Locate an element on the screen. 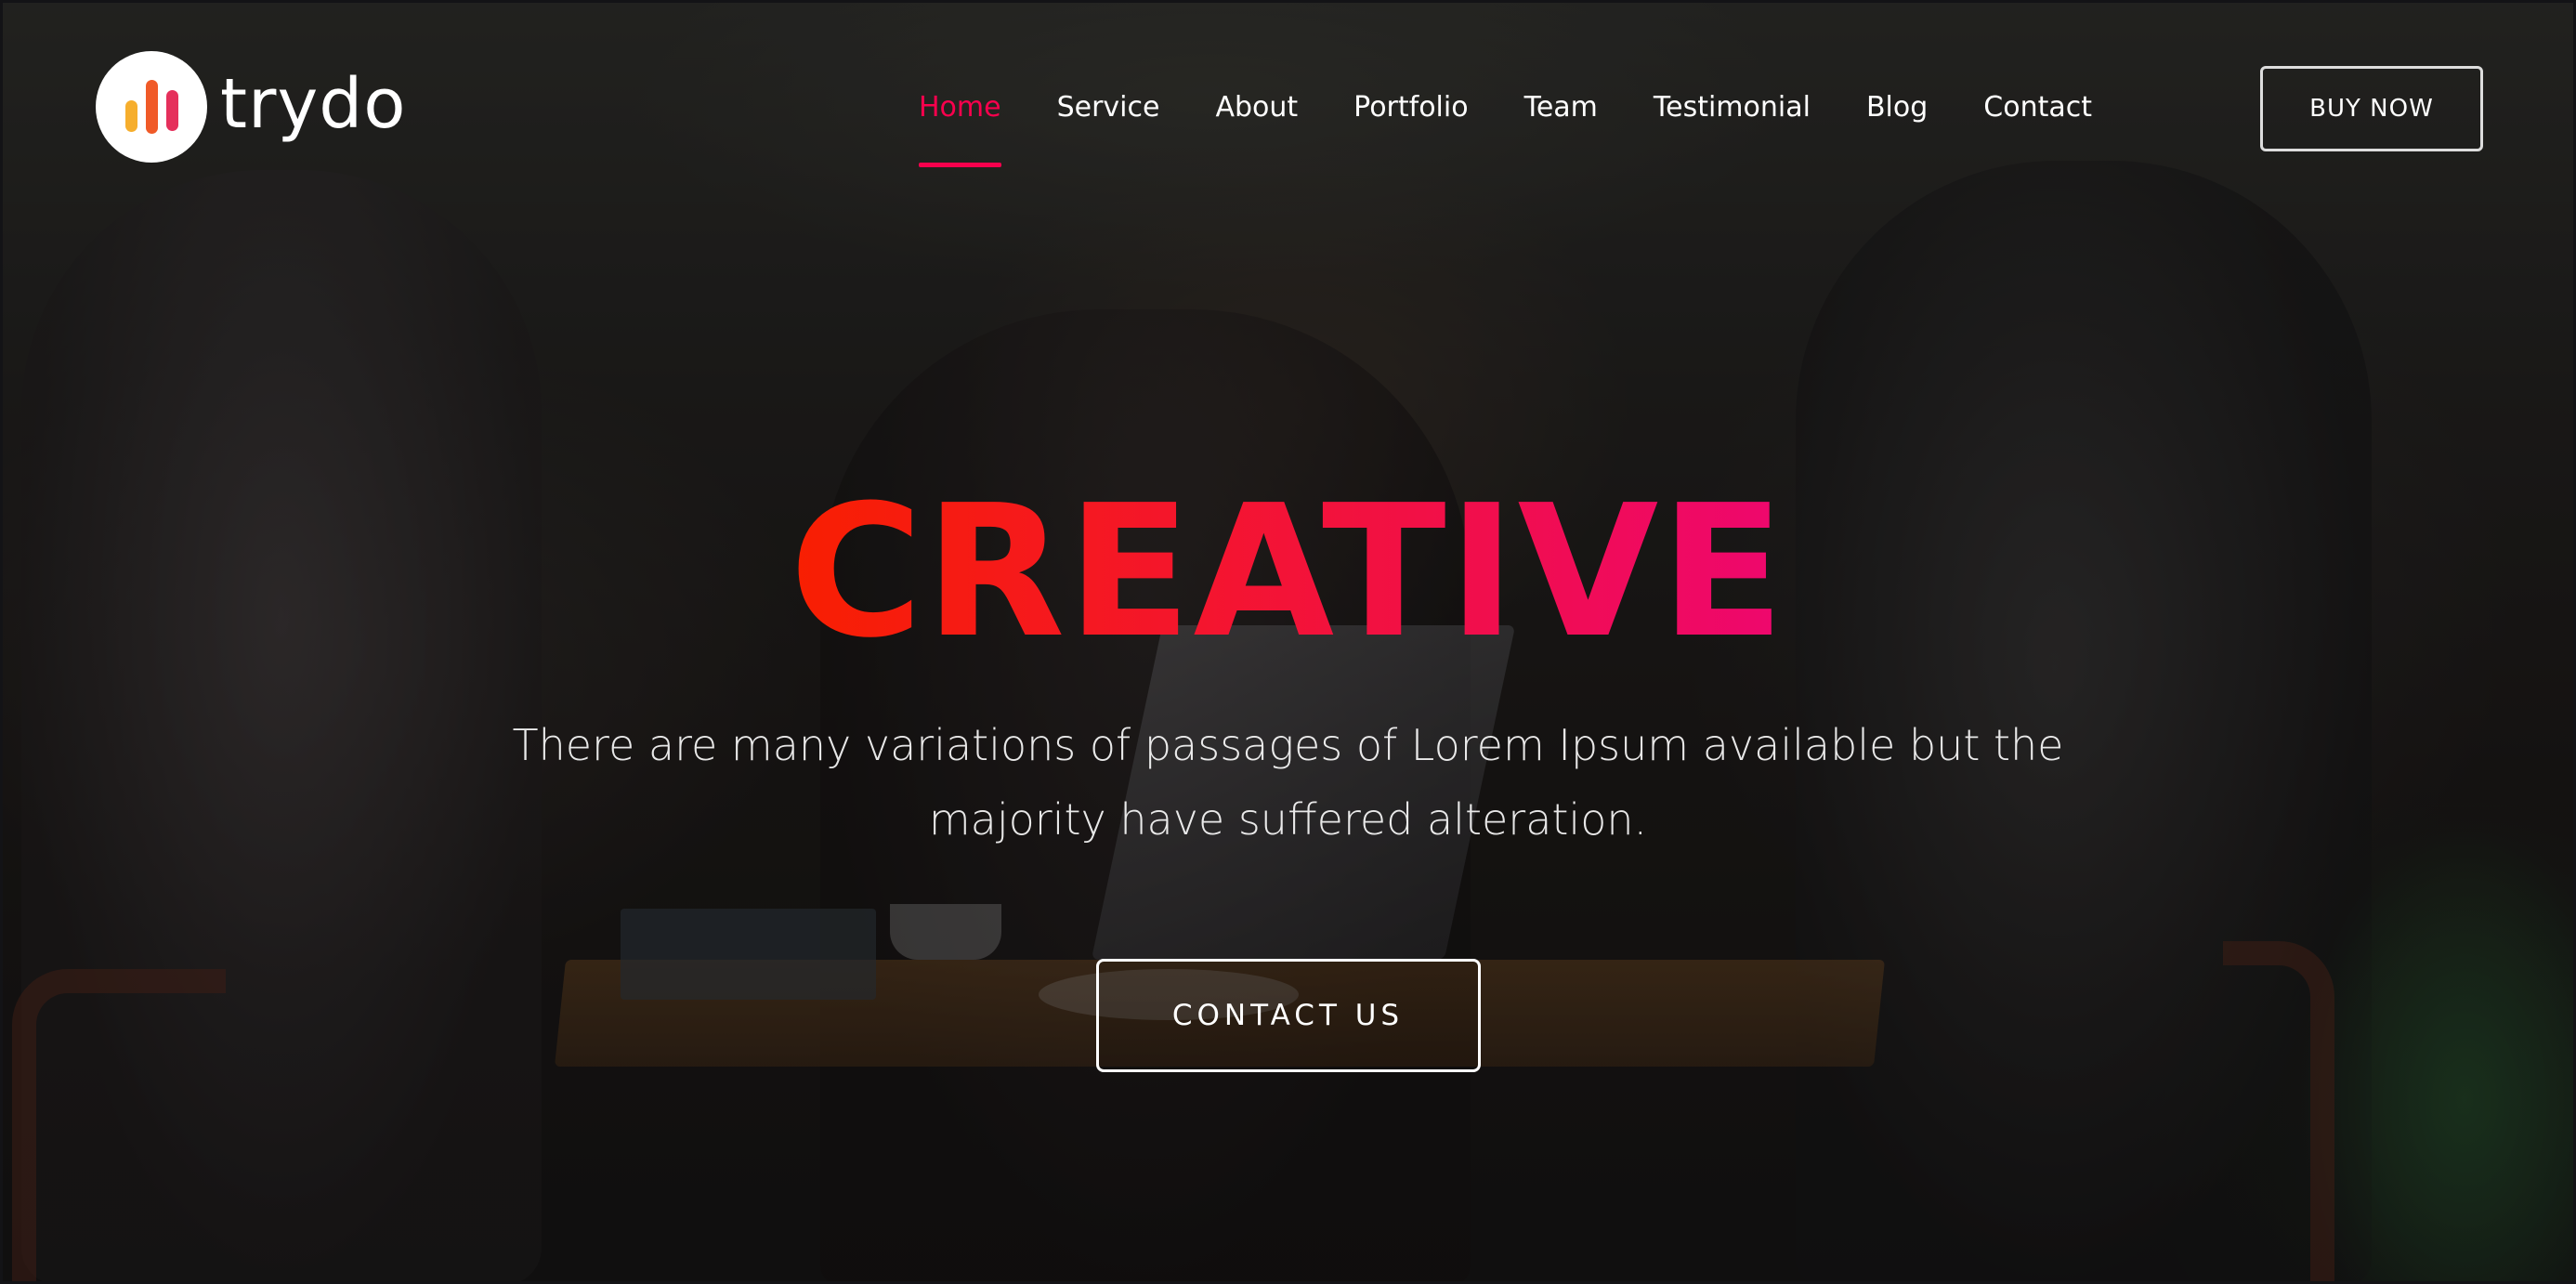 Image resolution: width=2576 pixels, height=1284 pixels. logo-link: trydo is located at coordinates (251, 107).